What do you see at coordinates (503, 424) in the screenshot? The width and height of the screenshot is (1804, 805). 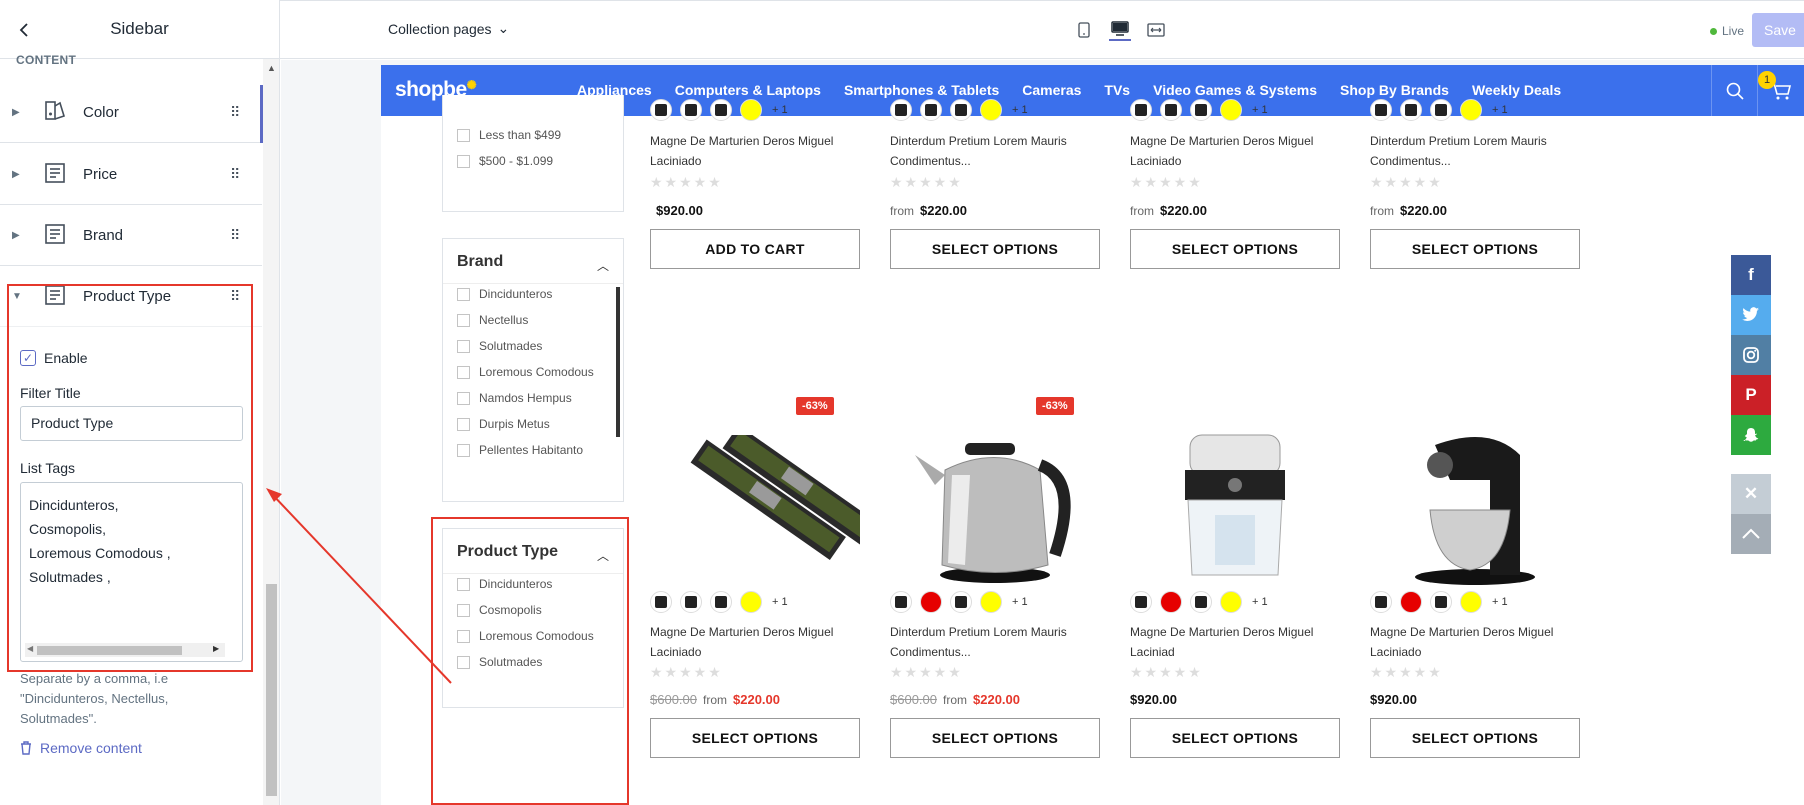 I see `filter-option: Durpis Metus` at bounding box center [503, 424].